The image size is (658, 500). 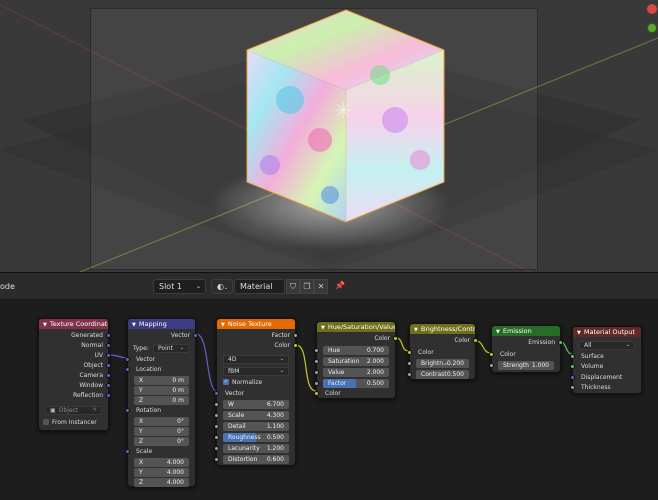 What do you see at coordinates (222, 286) in the screenshot?
I see `material-browse-button: ◐⌄` at bounding box center [222, 286].